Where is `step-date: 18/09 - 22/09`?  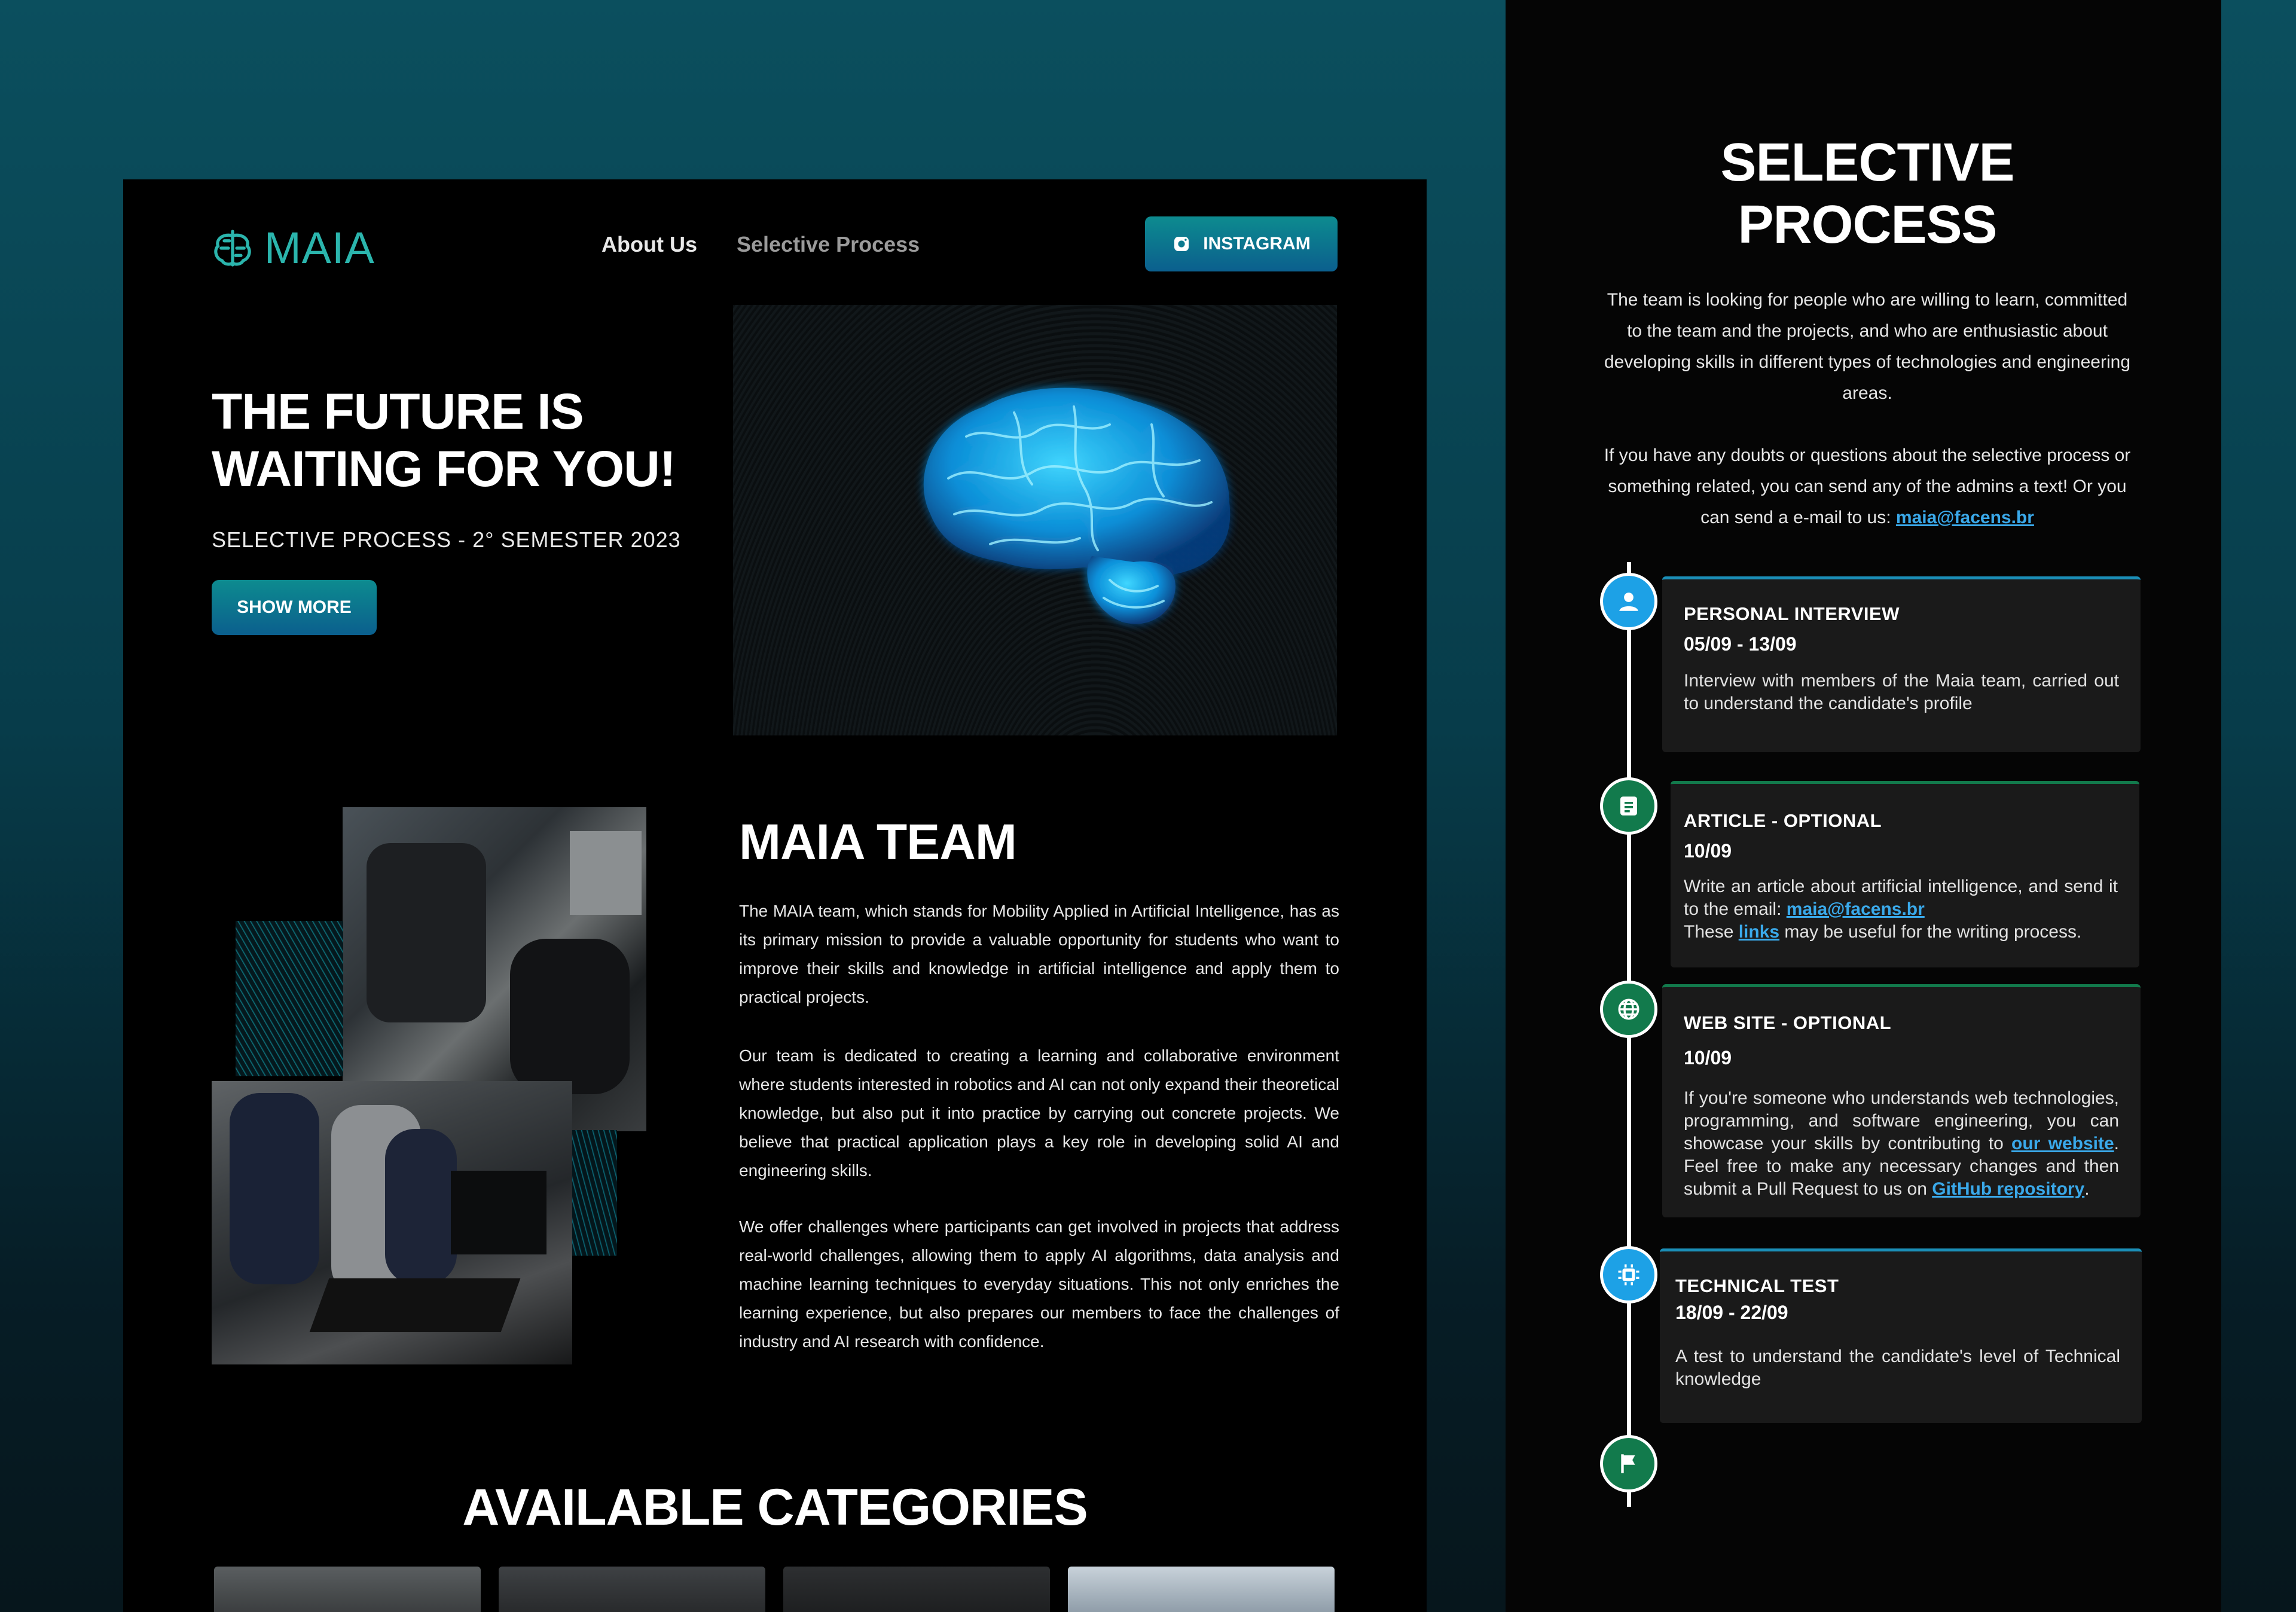
step-date: 18/09 - 22/09 is located at coordinates (1731, 1313).